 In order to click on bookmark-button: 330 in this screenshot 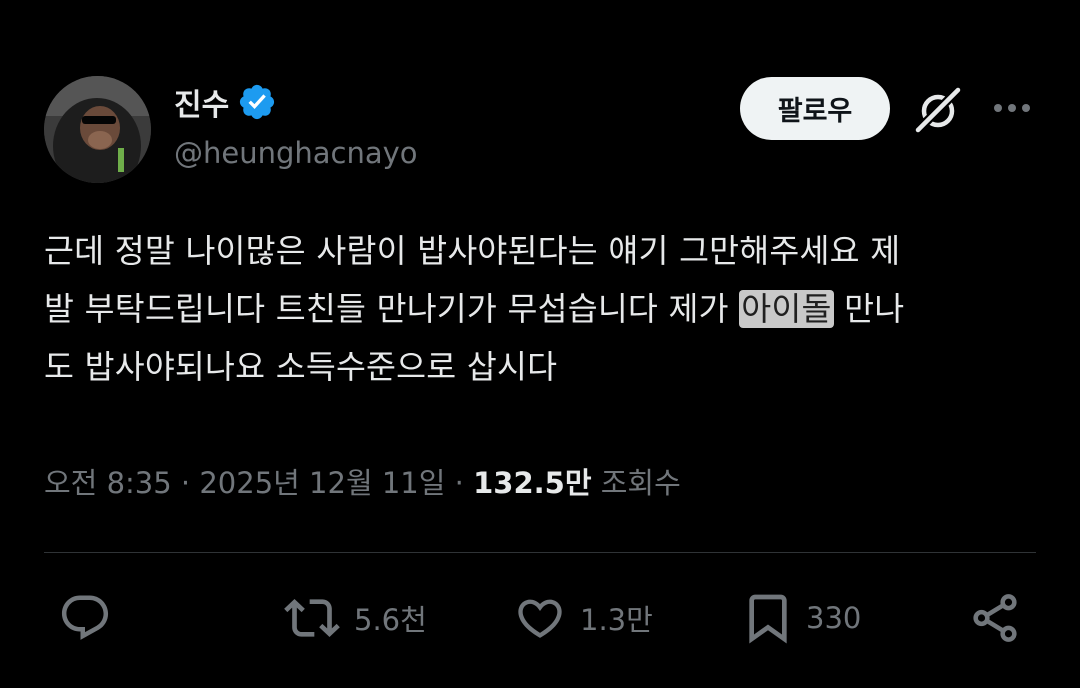, I will do `click(802, 618)`.